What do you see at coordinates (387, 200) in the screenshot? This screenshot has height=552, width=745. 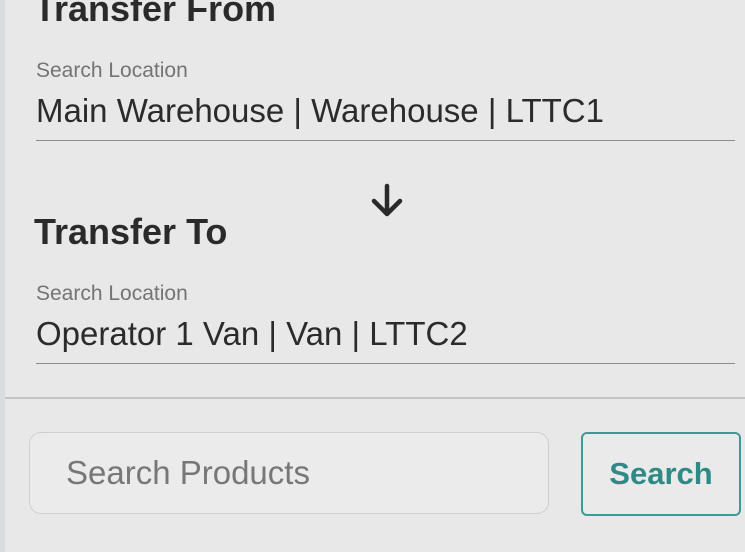 I see `arrow-down-icon` at bounding box center [387, 200].